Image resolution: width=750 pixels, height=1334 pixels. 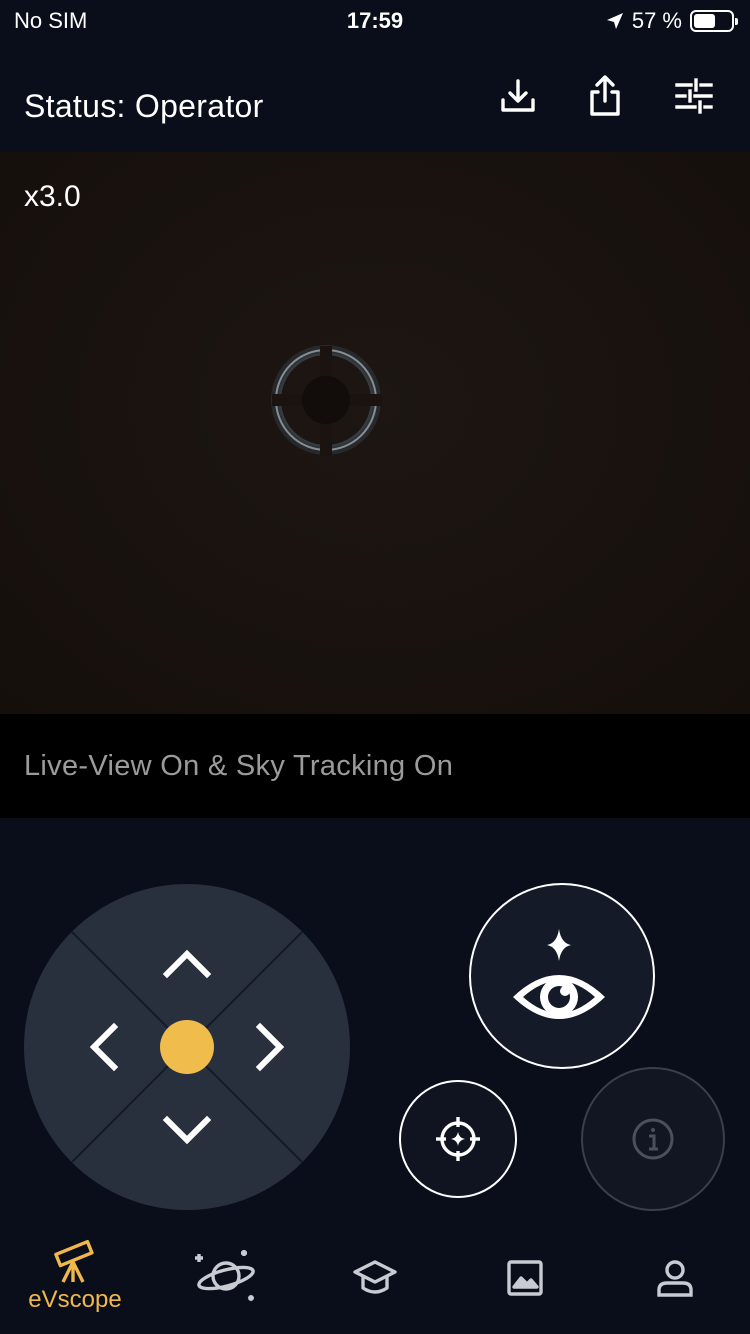 I want to click on graduation-cap-icon, so click(x=375, y=1277).